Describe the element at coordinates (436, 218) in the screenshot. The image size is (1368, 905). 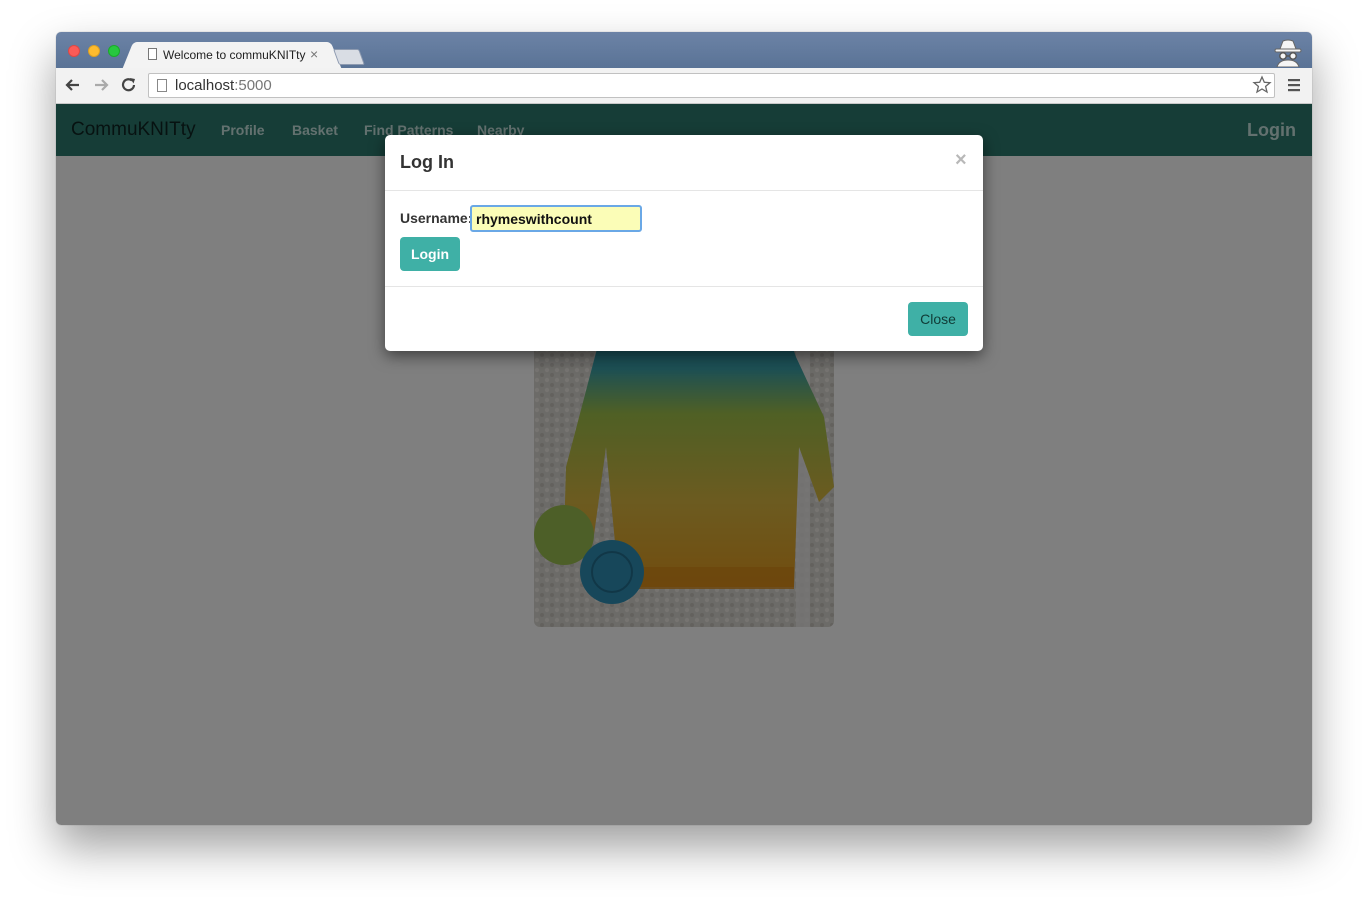
I see `username-label: Username:` at that location.